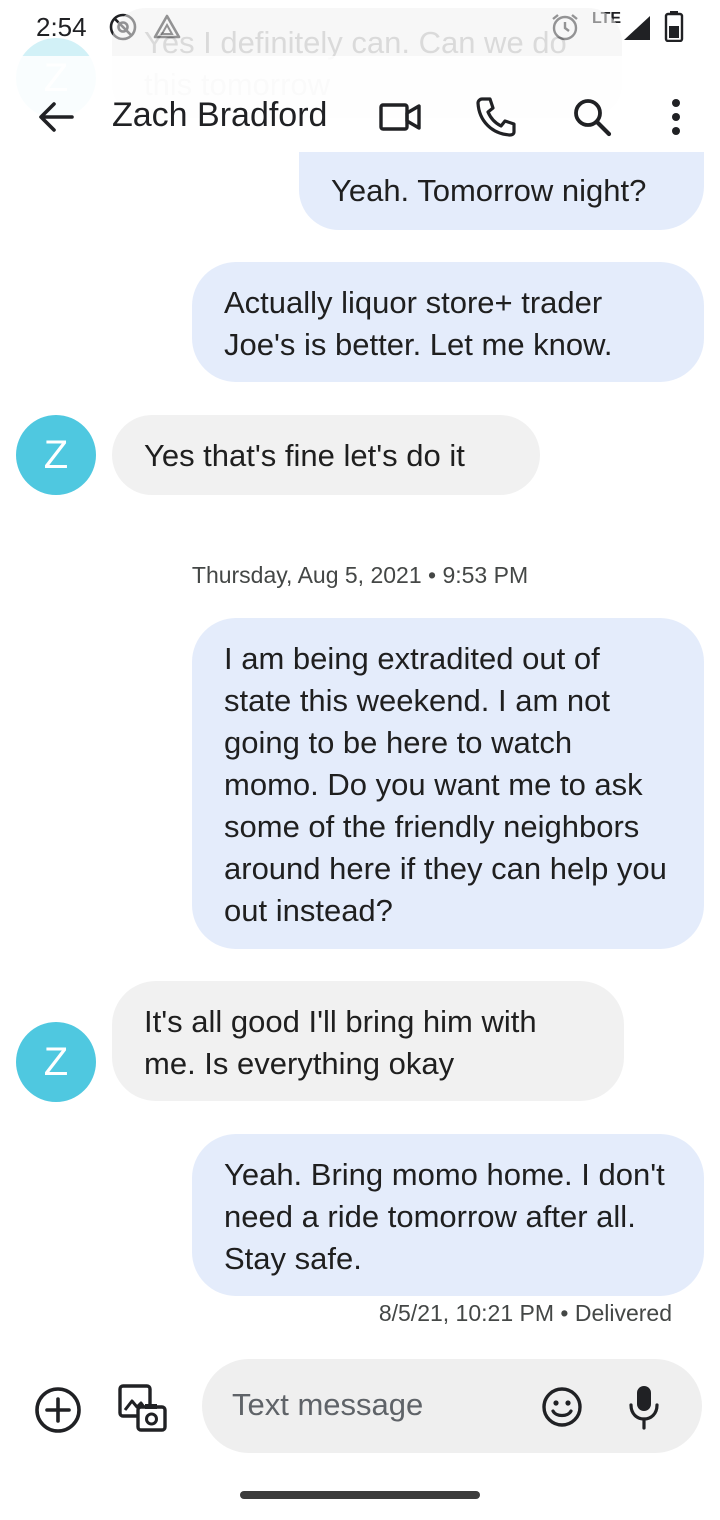  What do you see at coordinates (142, 1408) in the screenshot?
I see `gallery-camera-icon` at bounding box center [142, 1408].